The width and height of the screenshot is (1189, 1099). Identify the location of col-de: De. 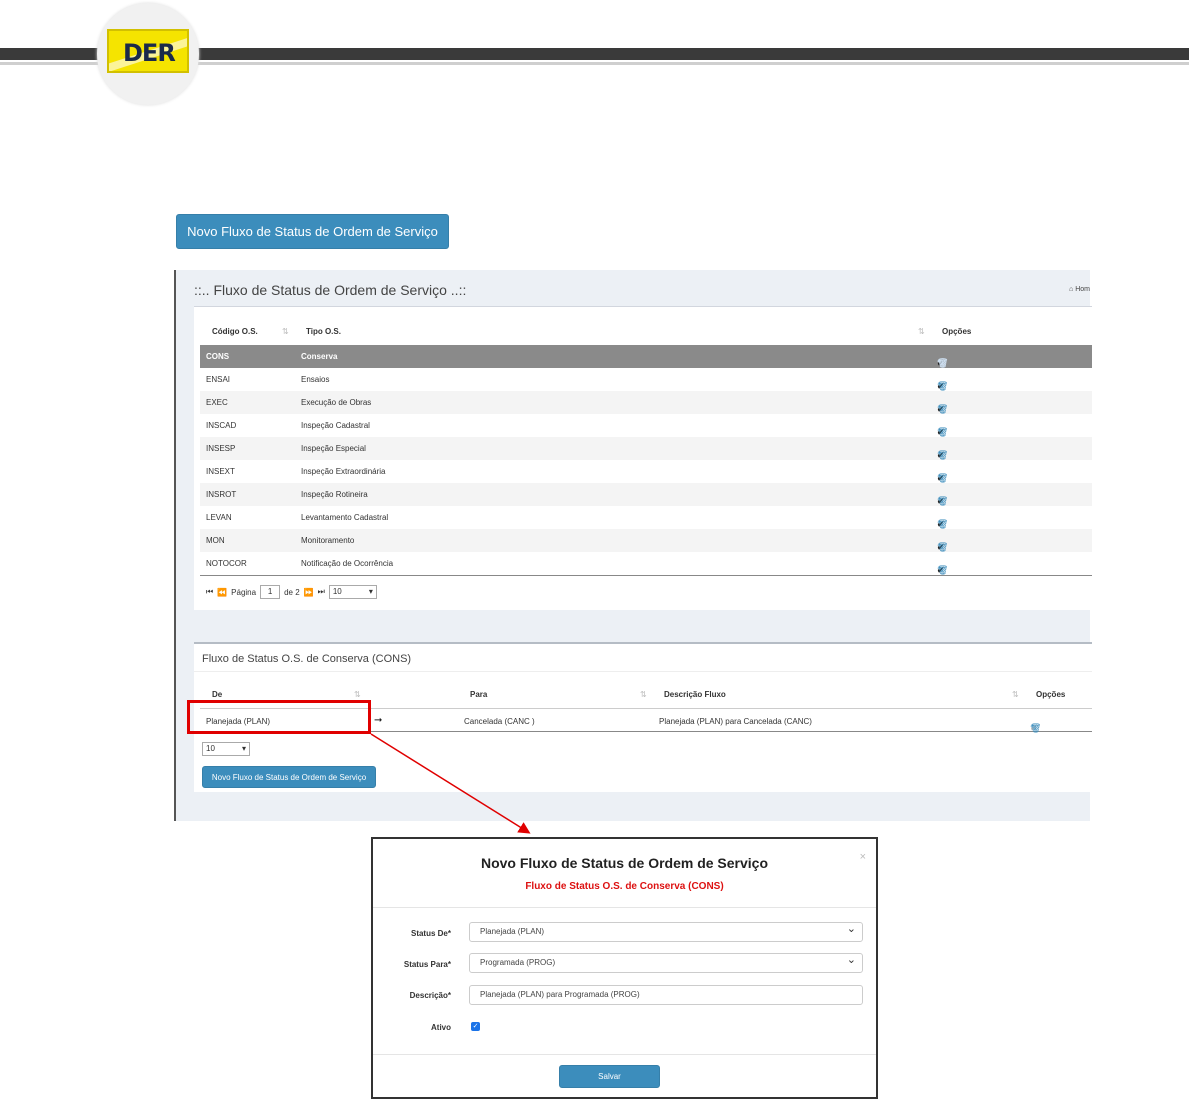
(217, 694).